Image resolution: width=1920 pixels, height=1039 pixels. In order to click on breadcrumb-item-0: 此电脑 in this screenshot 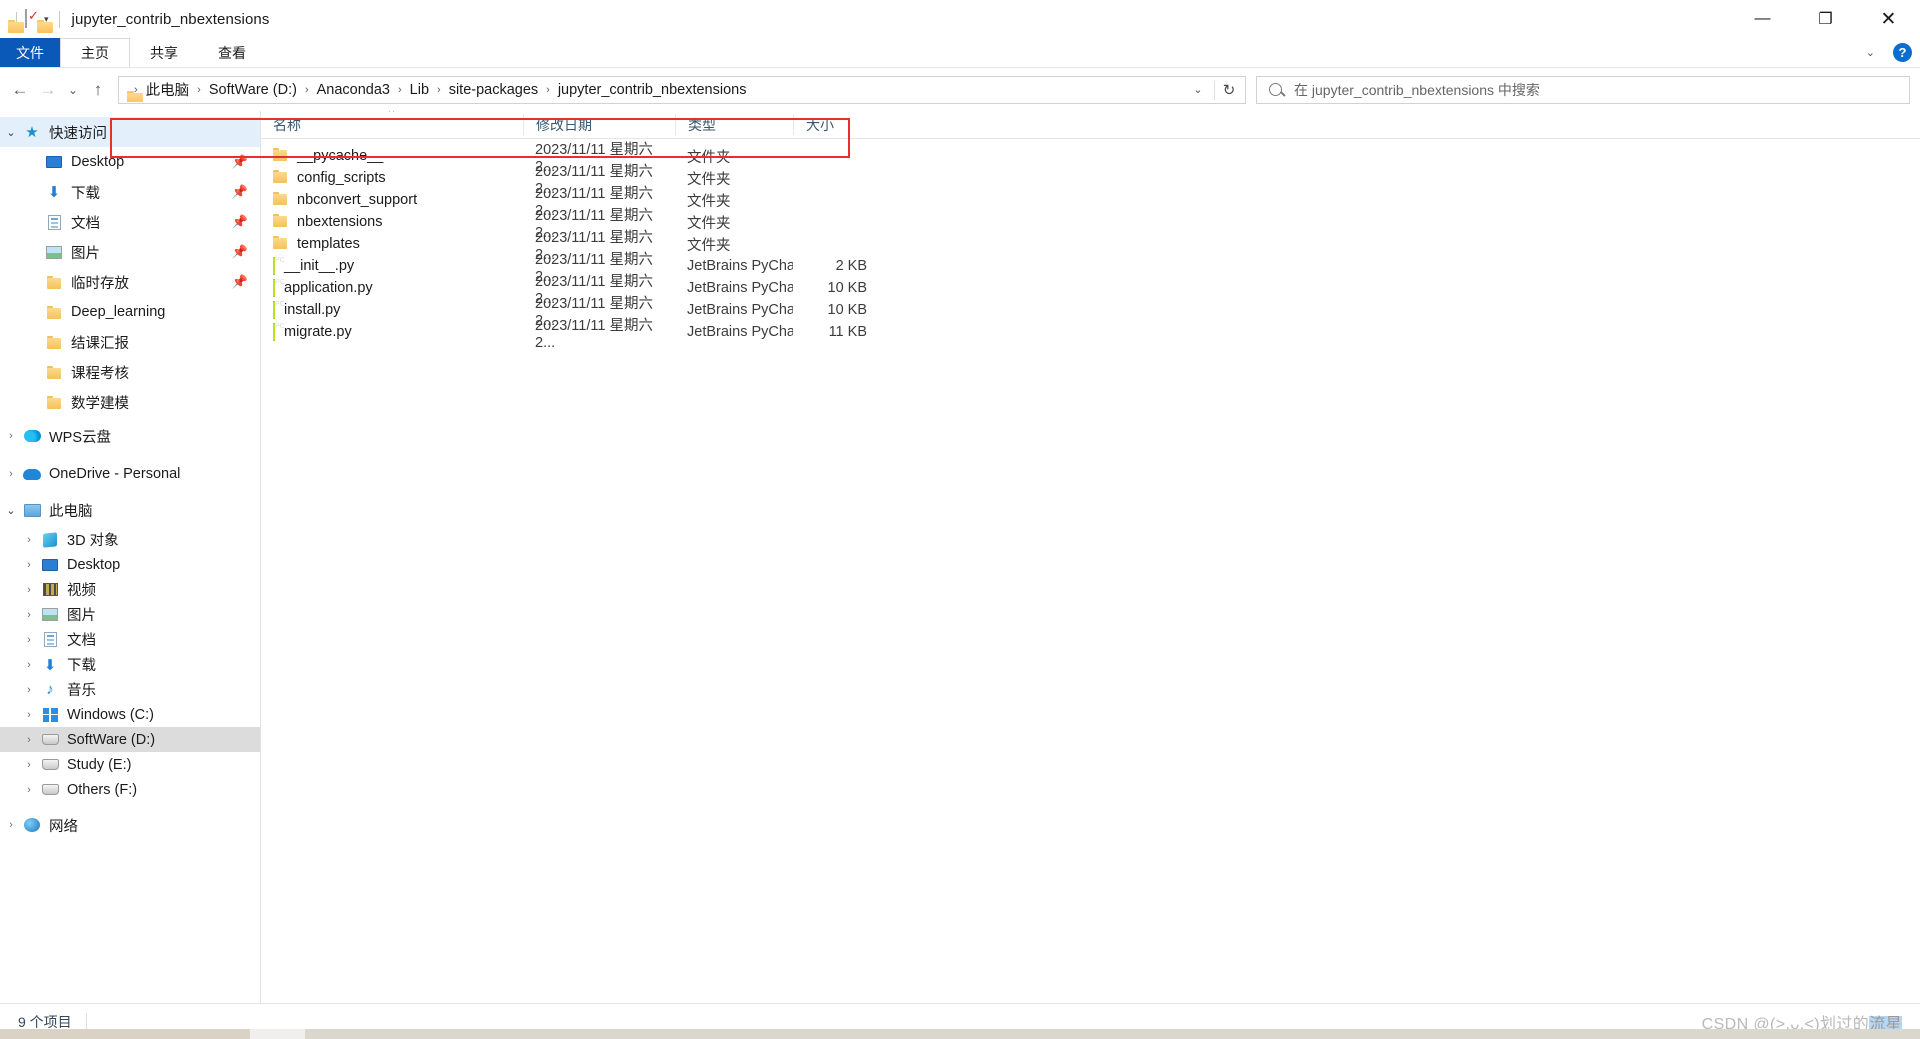, I will do `click(168, 89)`.